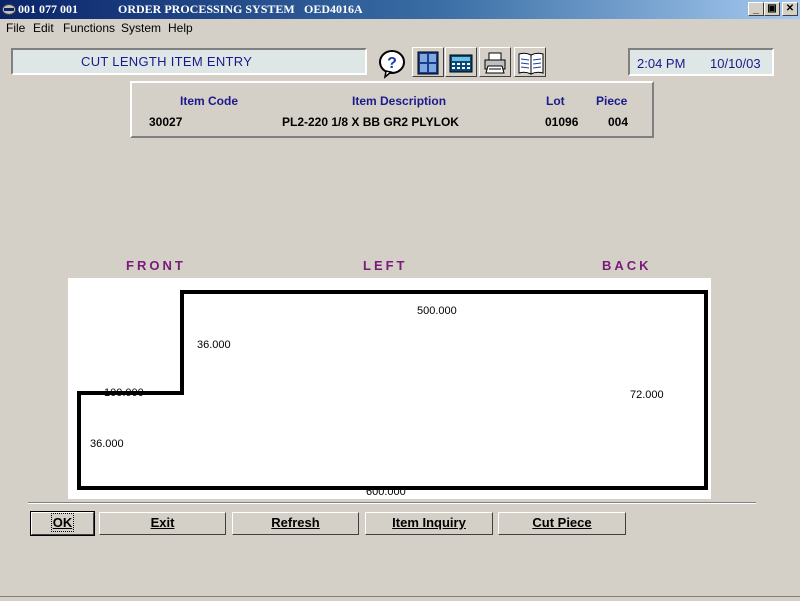 This screenshot has height=601, width=800. Describe the element at coordinates (400, 28) in the screenshot. I see `menu-bar: File Edit Functions System Help` at that location.